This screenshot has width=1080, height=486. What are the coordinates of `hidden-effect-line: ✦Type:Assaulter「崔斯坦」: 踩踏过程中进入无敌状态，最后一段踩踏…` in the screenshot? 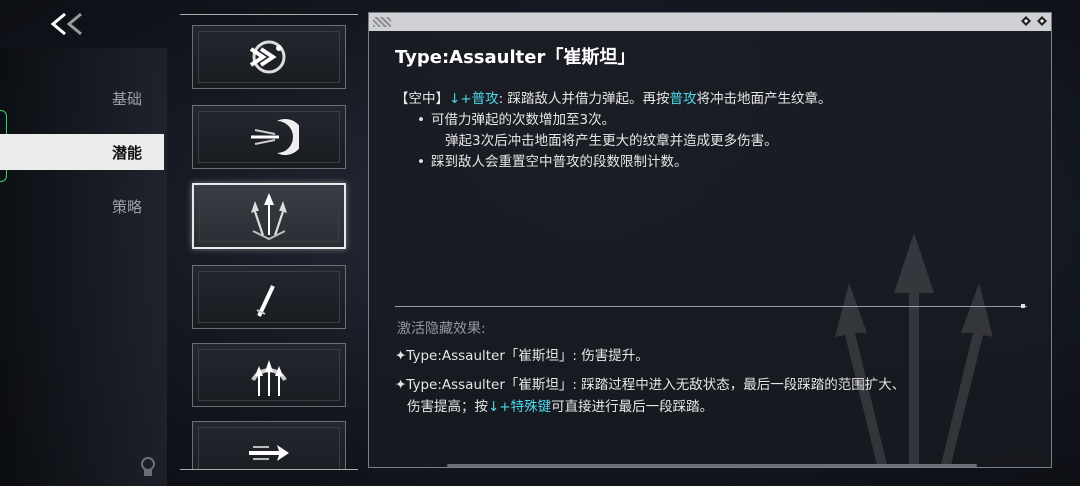 It's located at (650, 385).